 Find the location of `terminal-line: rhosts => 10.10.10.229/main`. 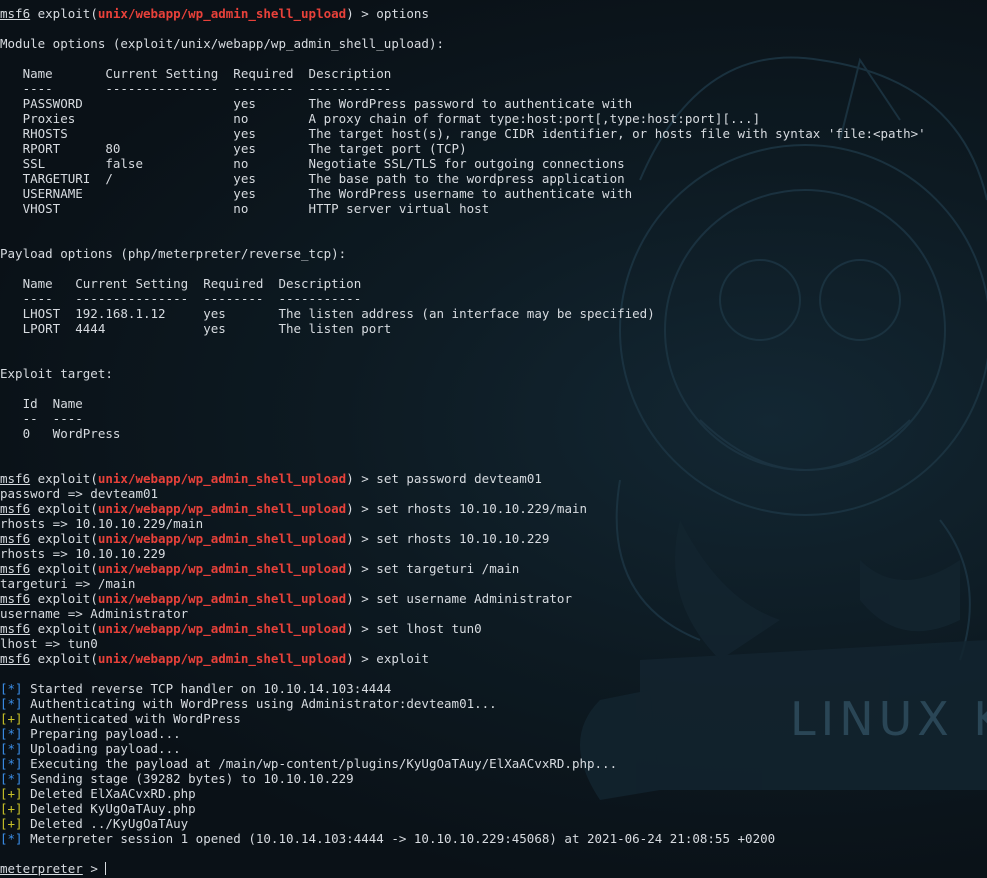

terminal-line: rhosts => 10.10.10.229/main is located at coordinates (493, 523).